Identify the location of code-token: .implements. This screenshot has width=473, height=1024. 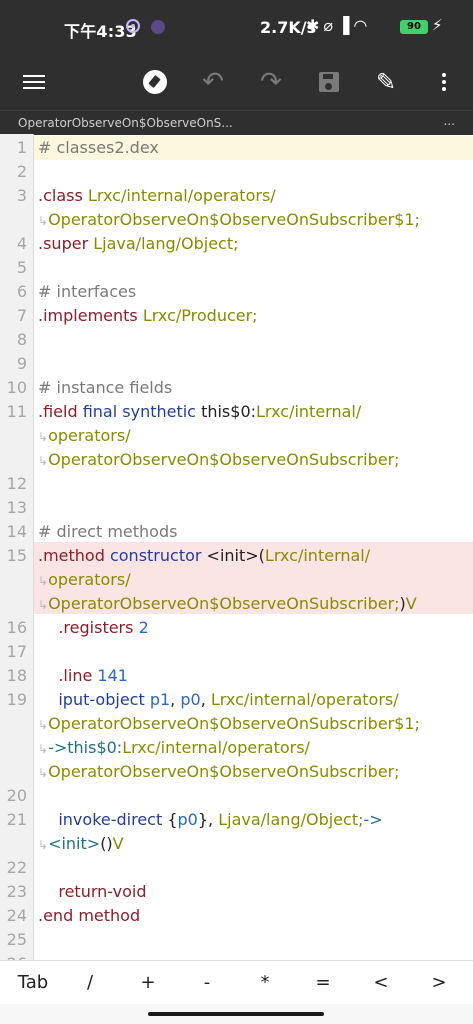
(88, 315).